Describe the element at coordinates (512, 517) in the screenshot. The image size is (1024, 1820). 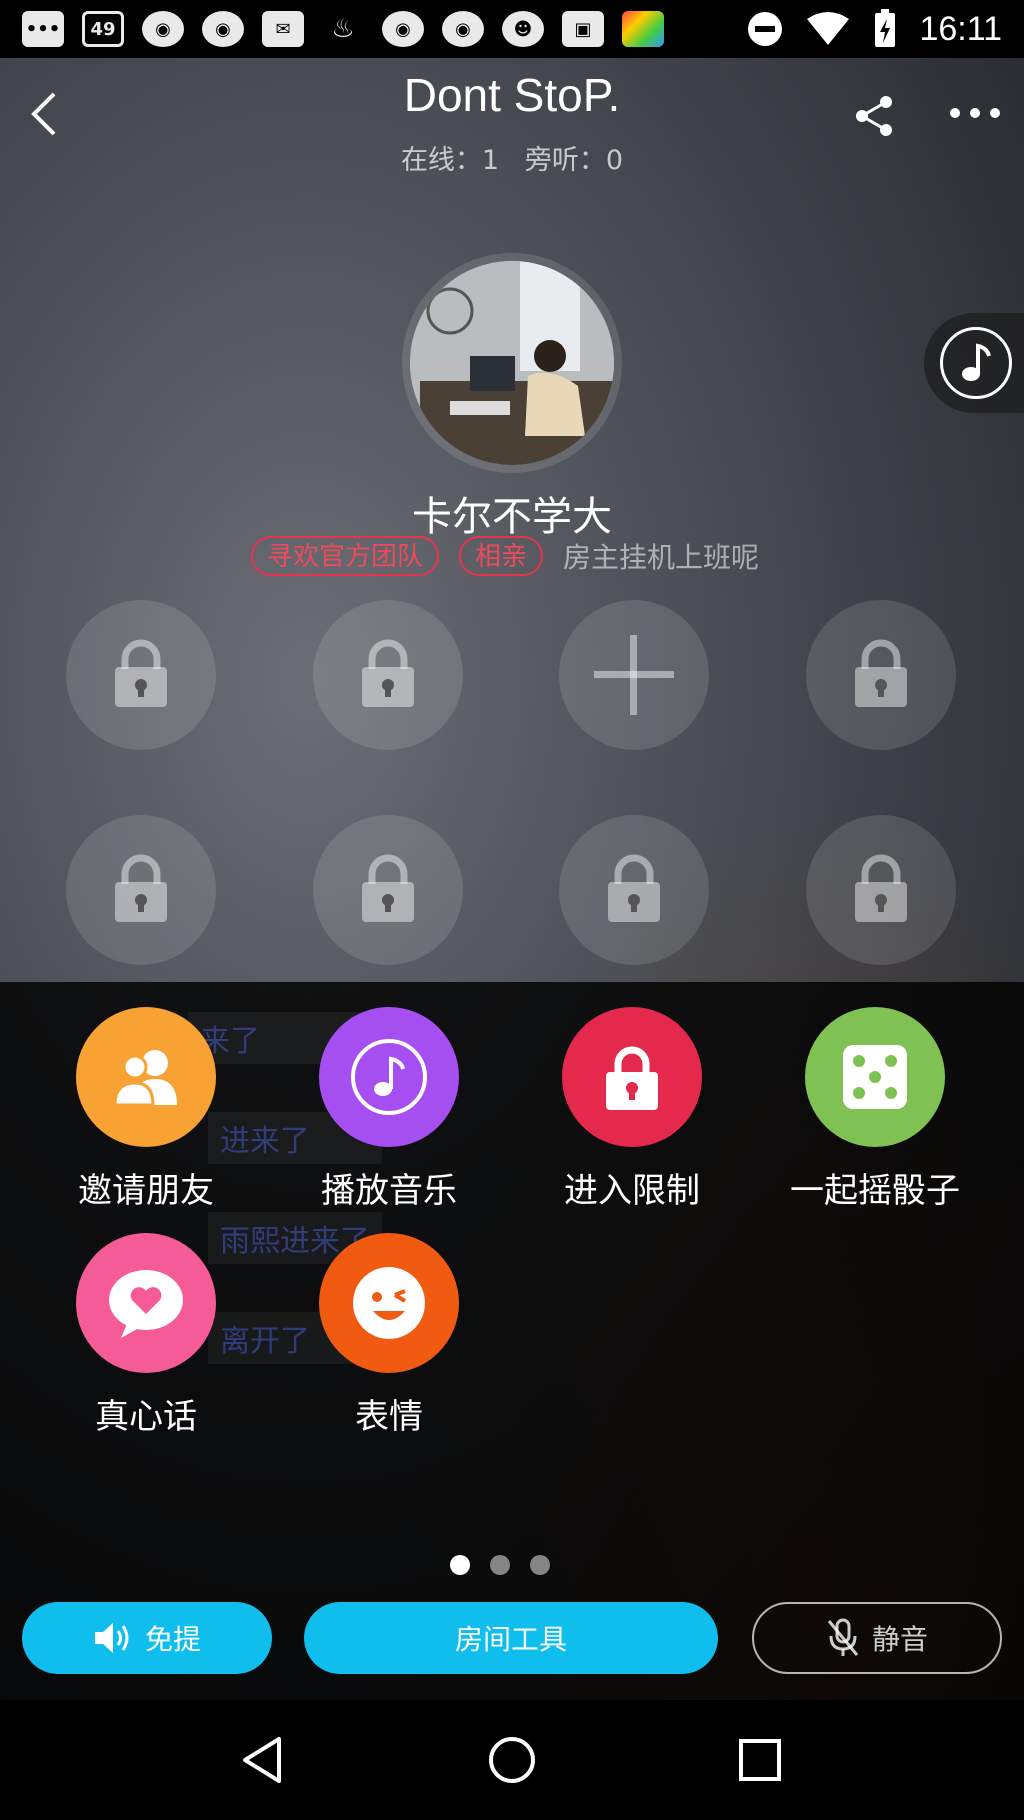
I see `host-name: 卡尔不学大` at that location.